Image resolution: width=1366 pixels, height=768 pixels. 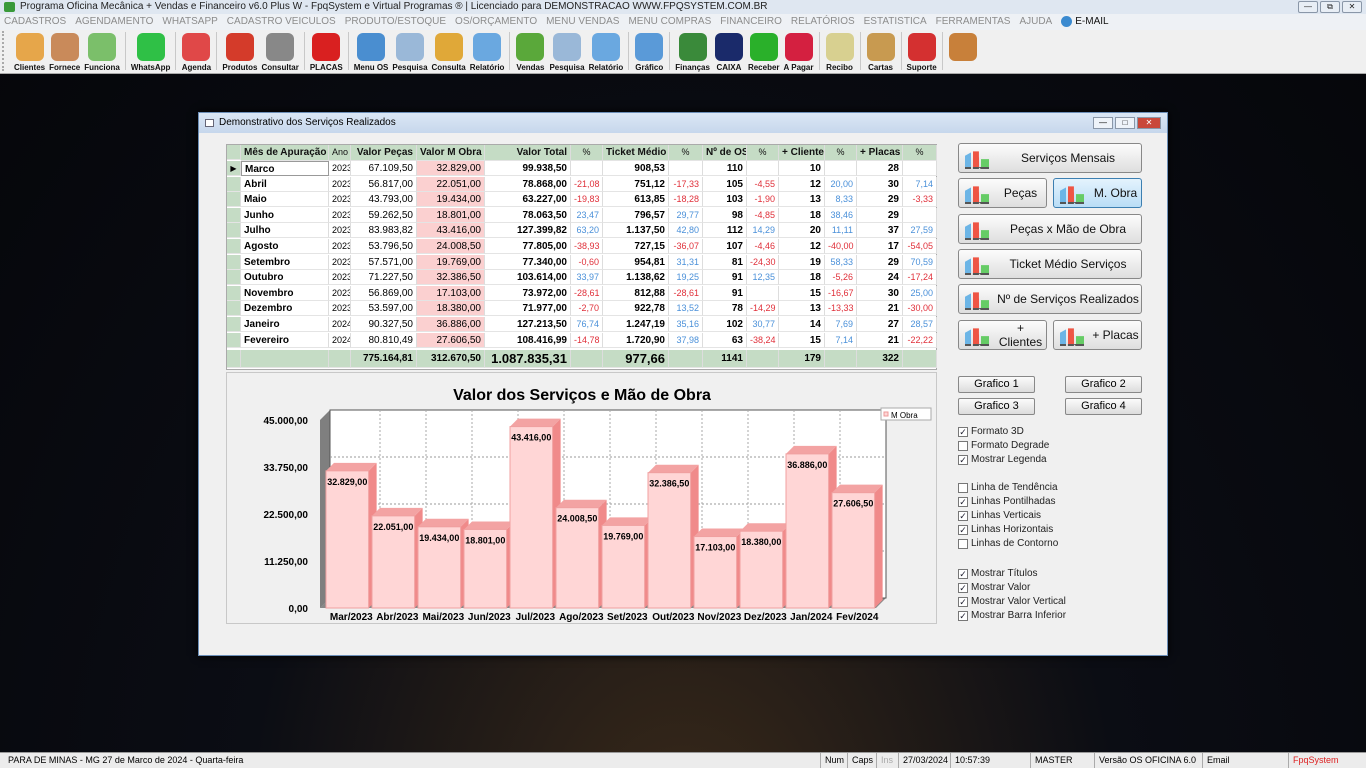 I want to click on toolbar-funciona-button: Funciona, so click(x=102, y=51).